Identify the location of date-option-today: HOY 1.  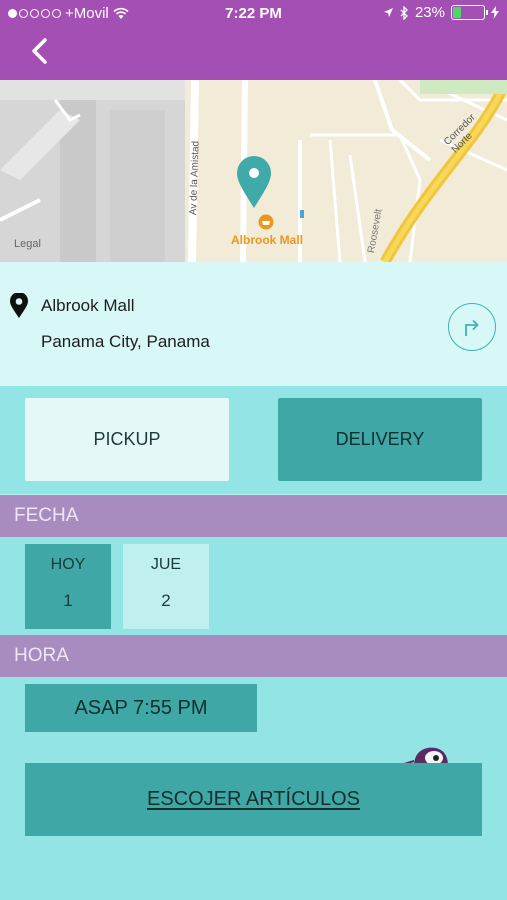
(68, 586).